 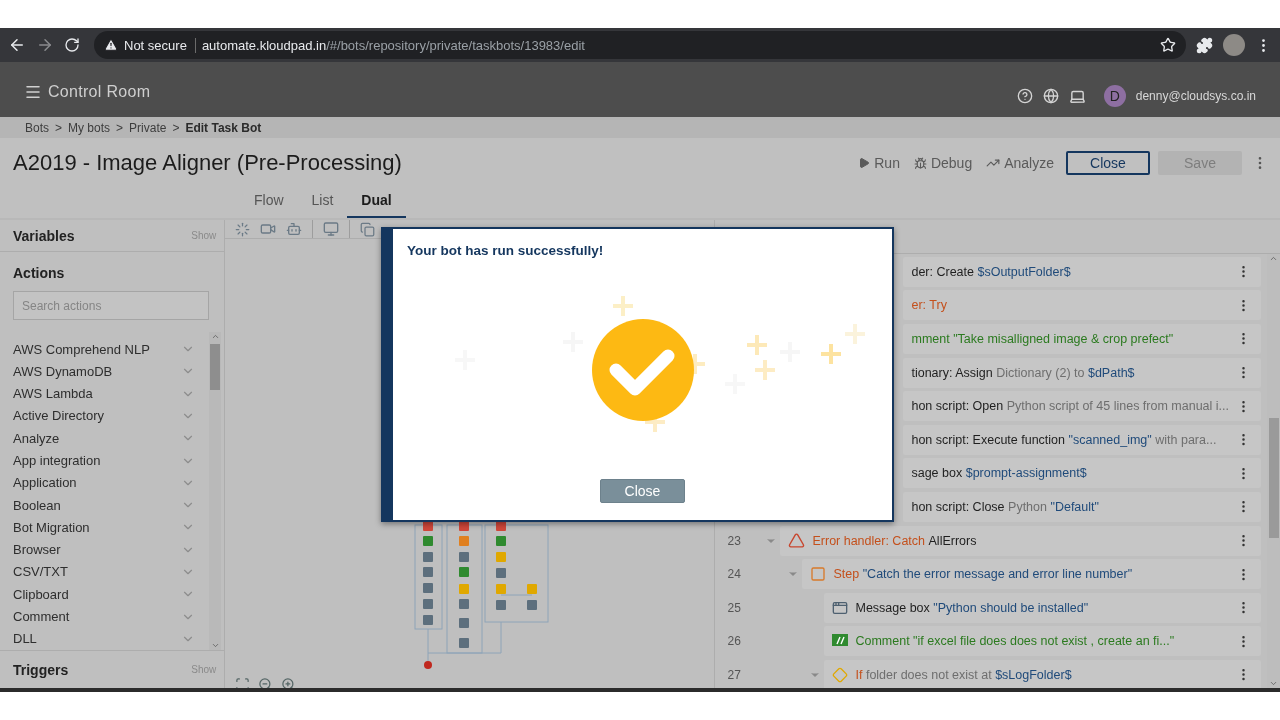 I want to click on action-row: Step "Catch the error message and error line number", so click(x=1031, y=574).